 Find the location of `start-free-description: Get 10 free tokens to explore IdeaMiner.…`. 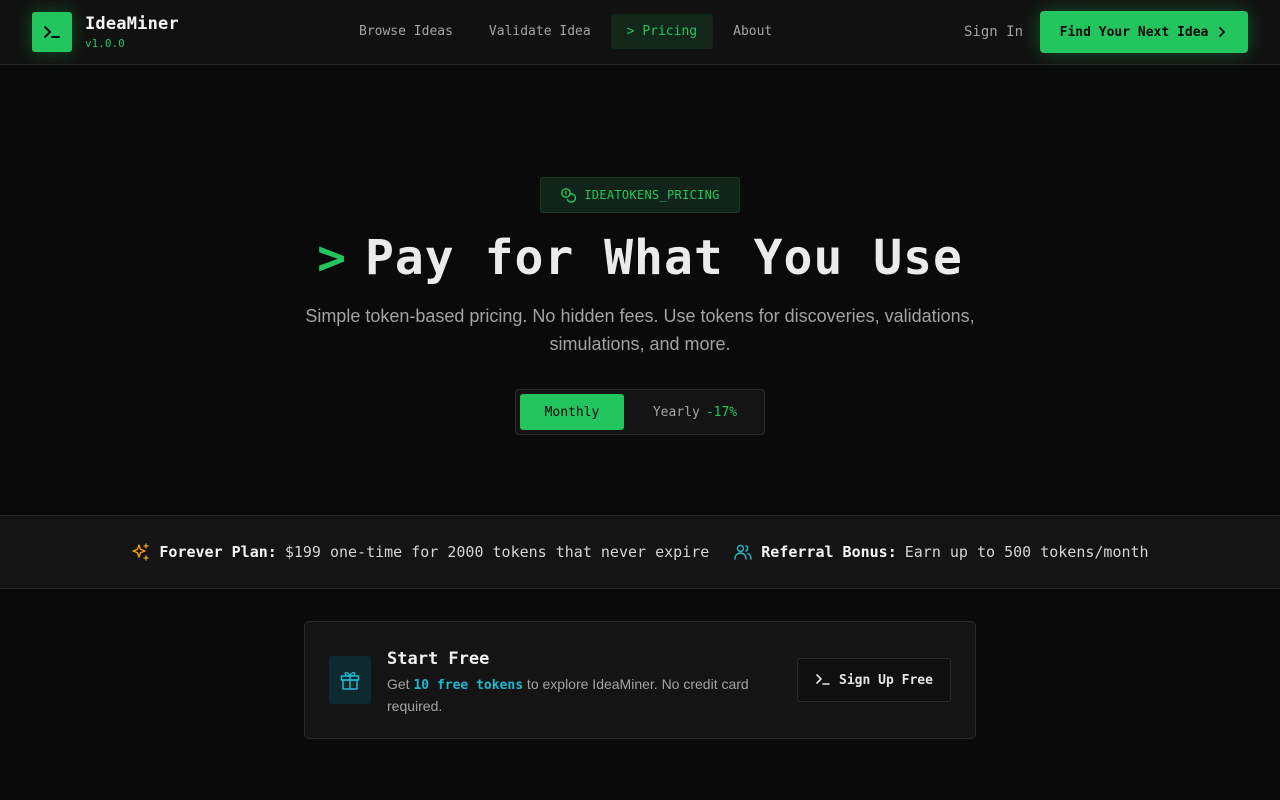

start-free-description: Get 10 free tokens to explore IdeaMiner.… is located at coordinates (587, 695).